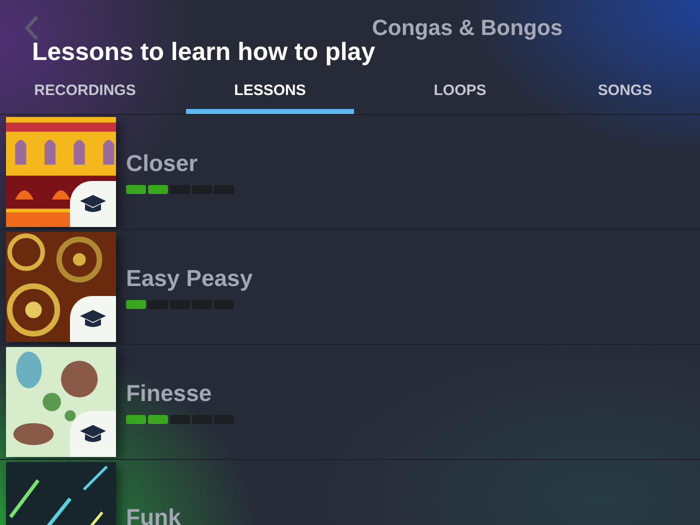 This screenshot has width=700, height=525. What do you see at coordinates (189, 278) in the screenshot?
I see `lesson-title: Easy Peasy` at bounding box center [189, 278].